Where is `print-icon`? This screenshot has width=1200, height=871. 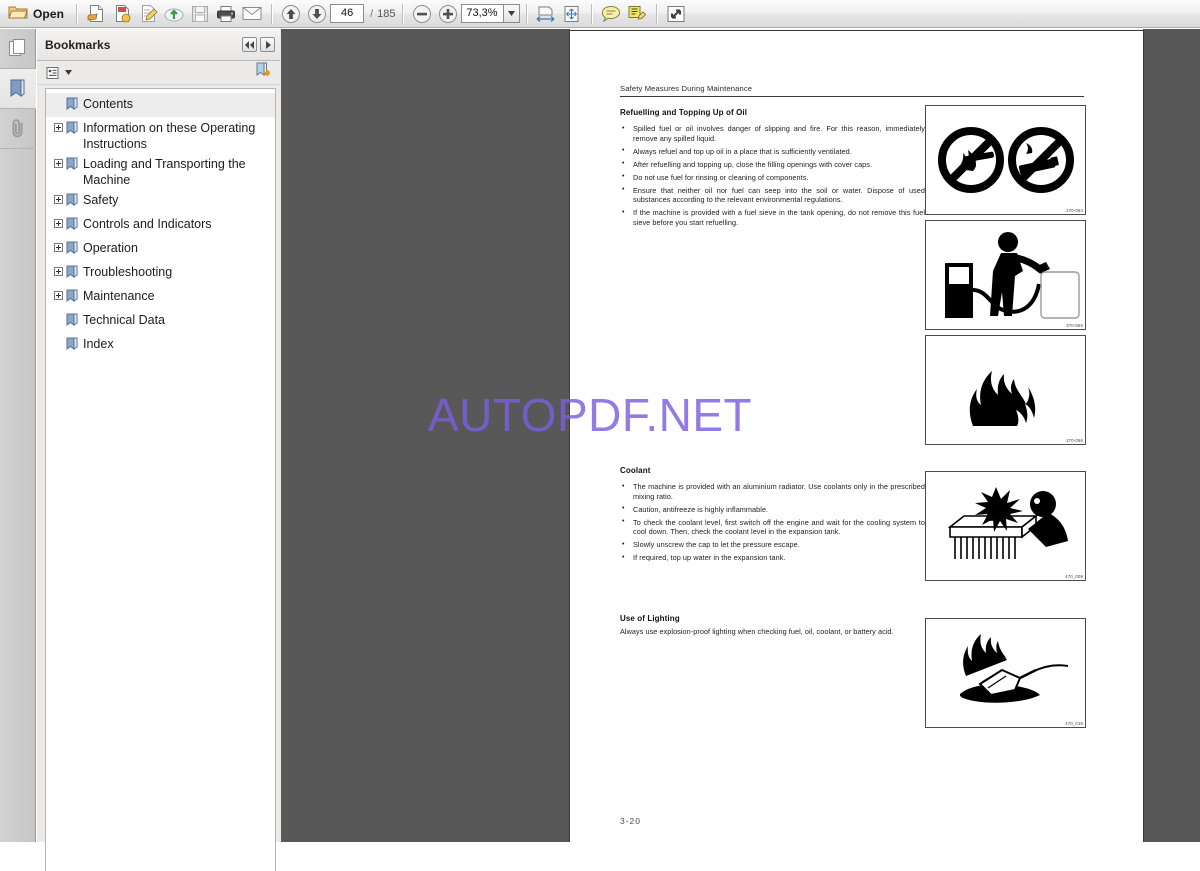
print-icon is located at coordinates (226, 14).